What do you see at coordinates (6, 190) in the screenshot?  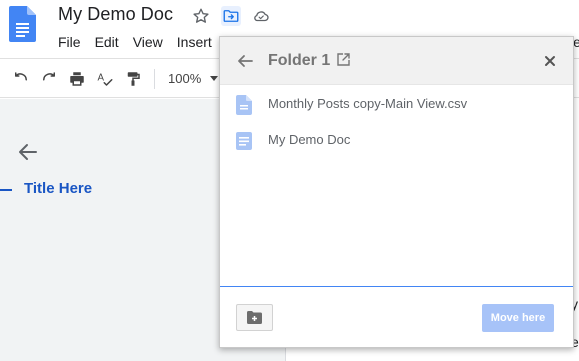 I see `outline-marker` at bounding box center [6, 190].